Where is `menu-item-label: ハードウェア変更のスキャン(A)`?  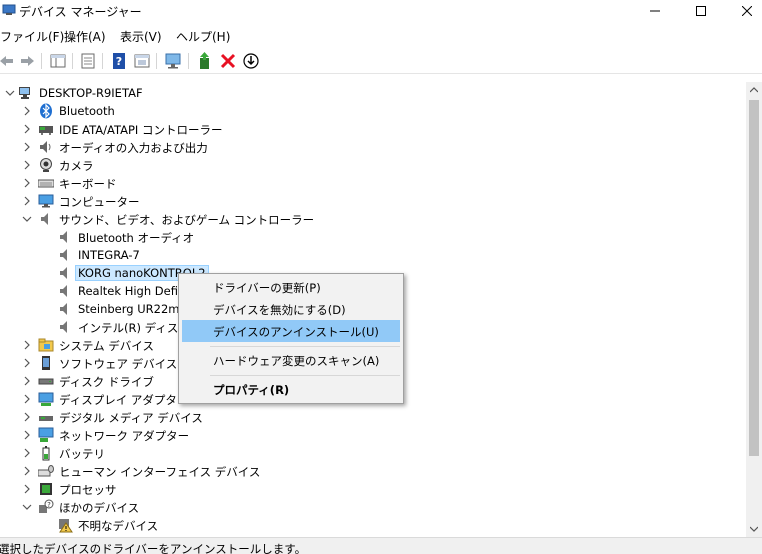 menu-item-label: ハードウェア変更のスキャン(A) is located at coordinates (296, 361).